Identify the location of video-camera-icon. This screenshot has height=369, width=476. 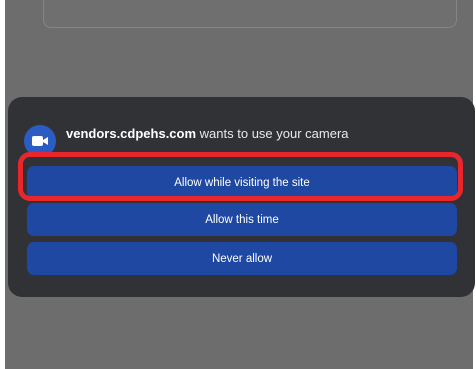
(40, 141).